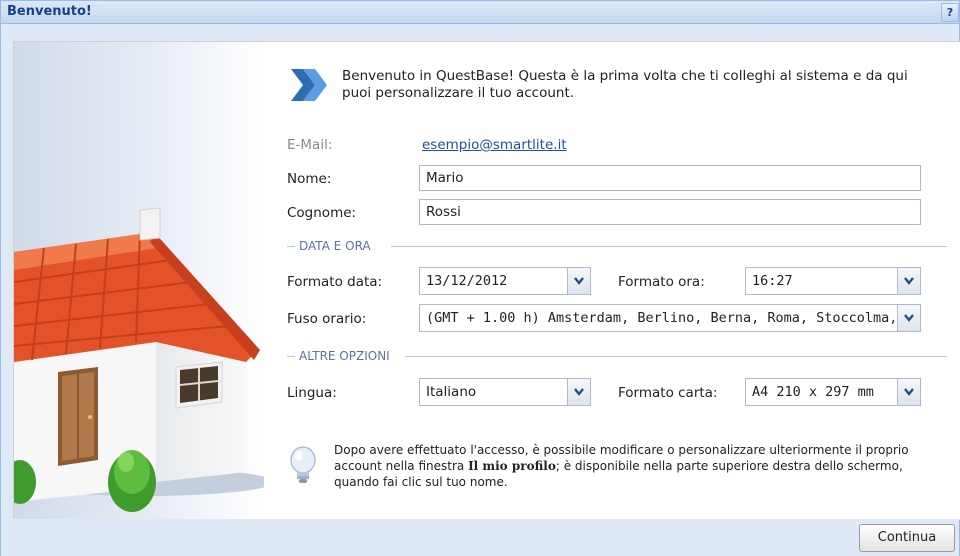 The image size is (960, 556). I want to click on name-label: Nome:, so click(309, 179).